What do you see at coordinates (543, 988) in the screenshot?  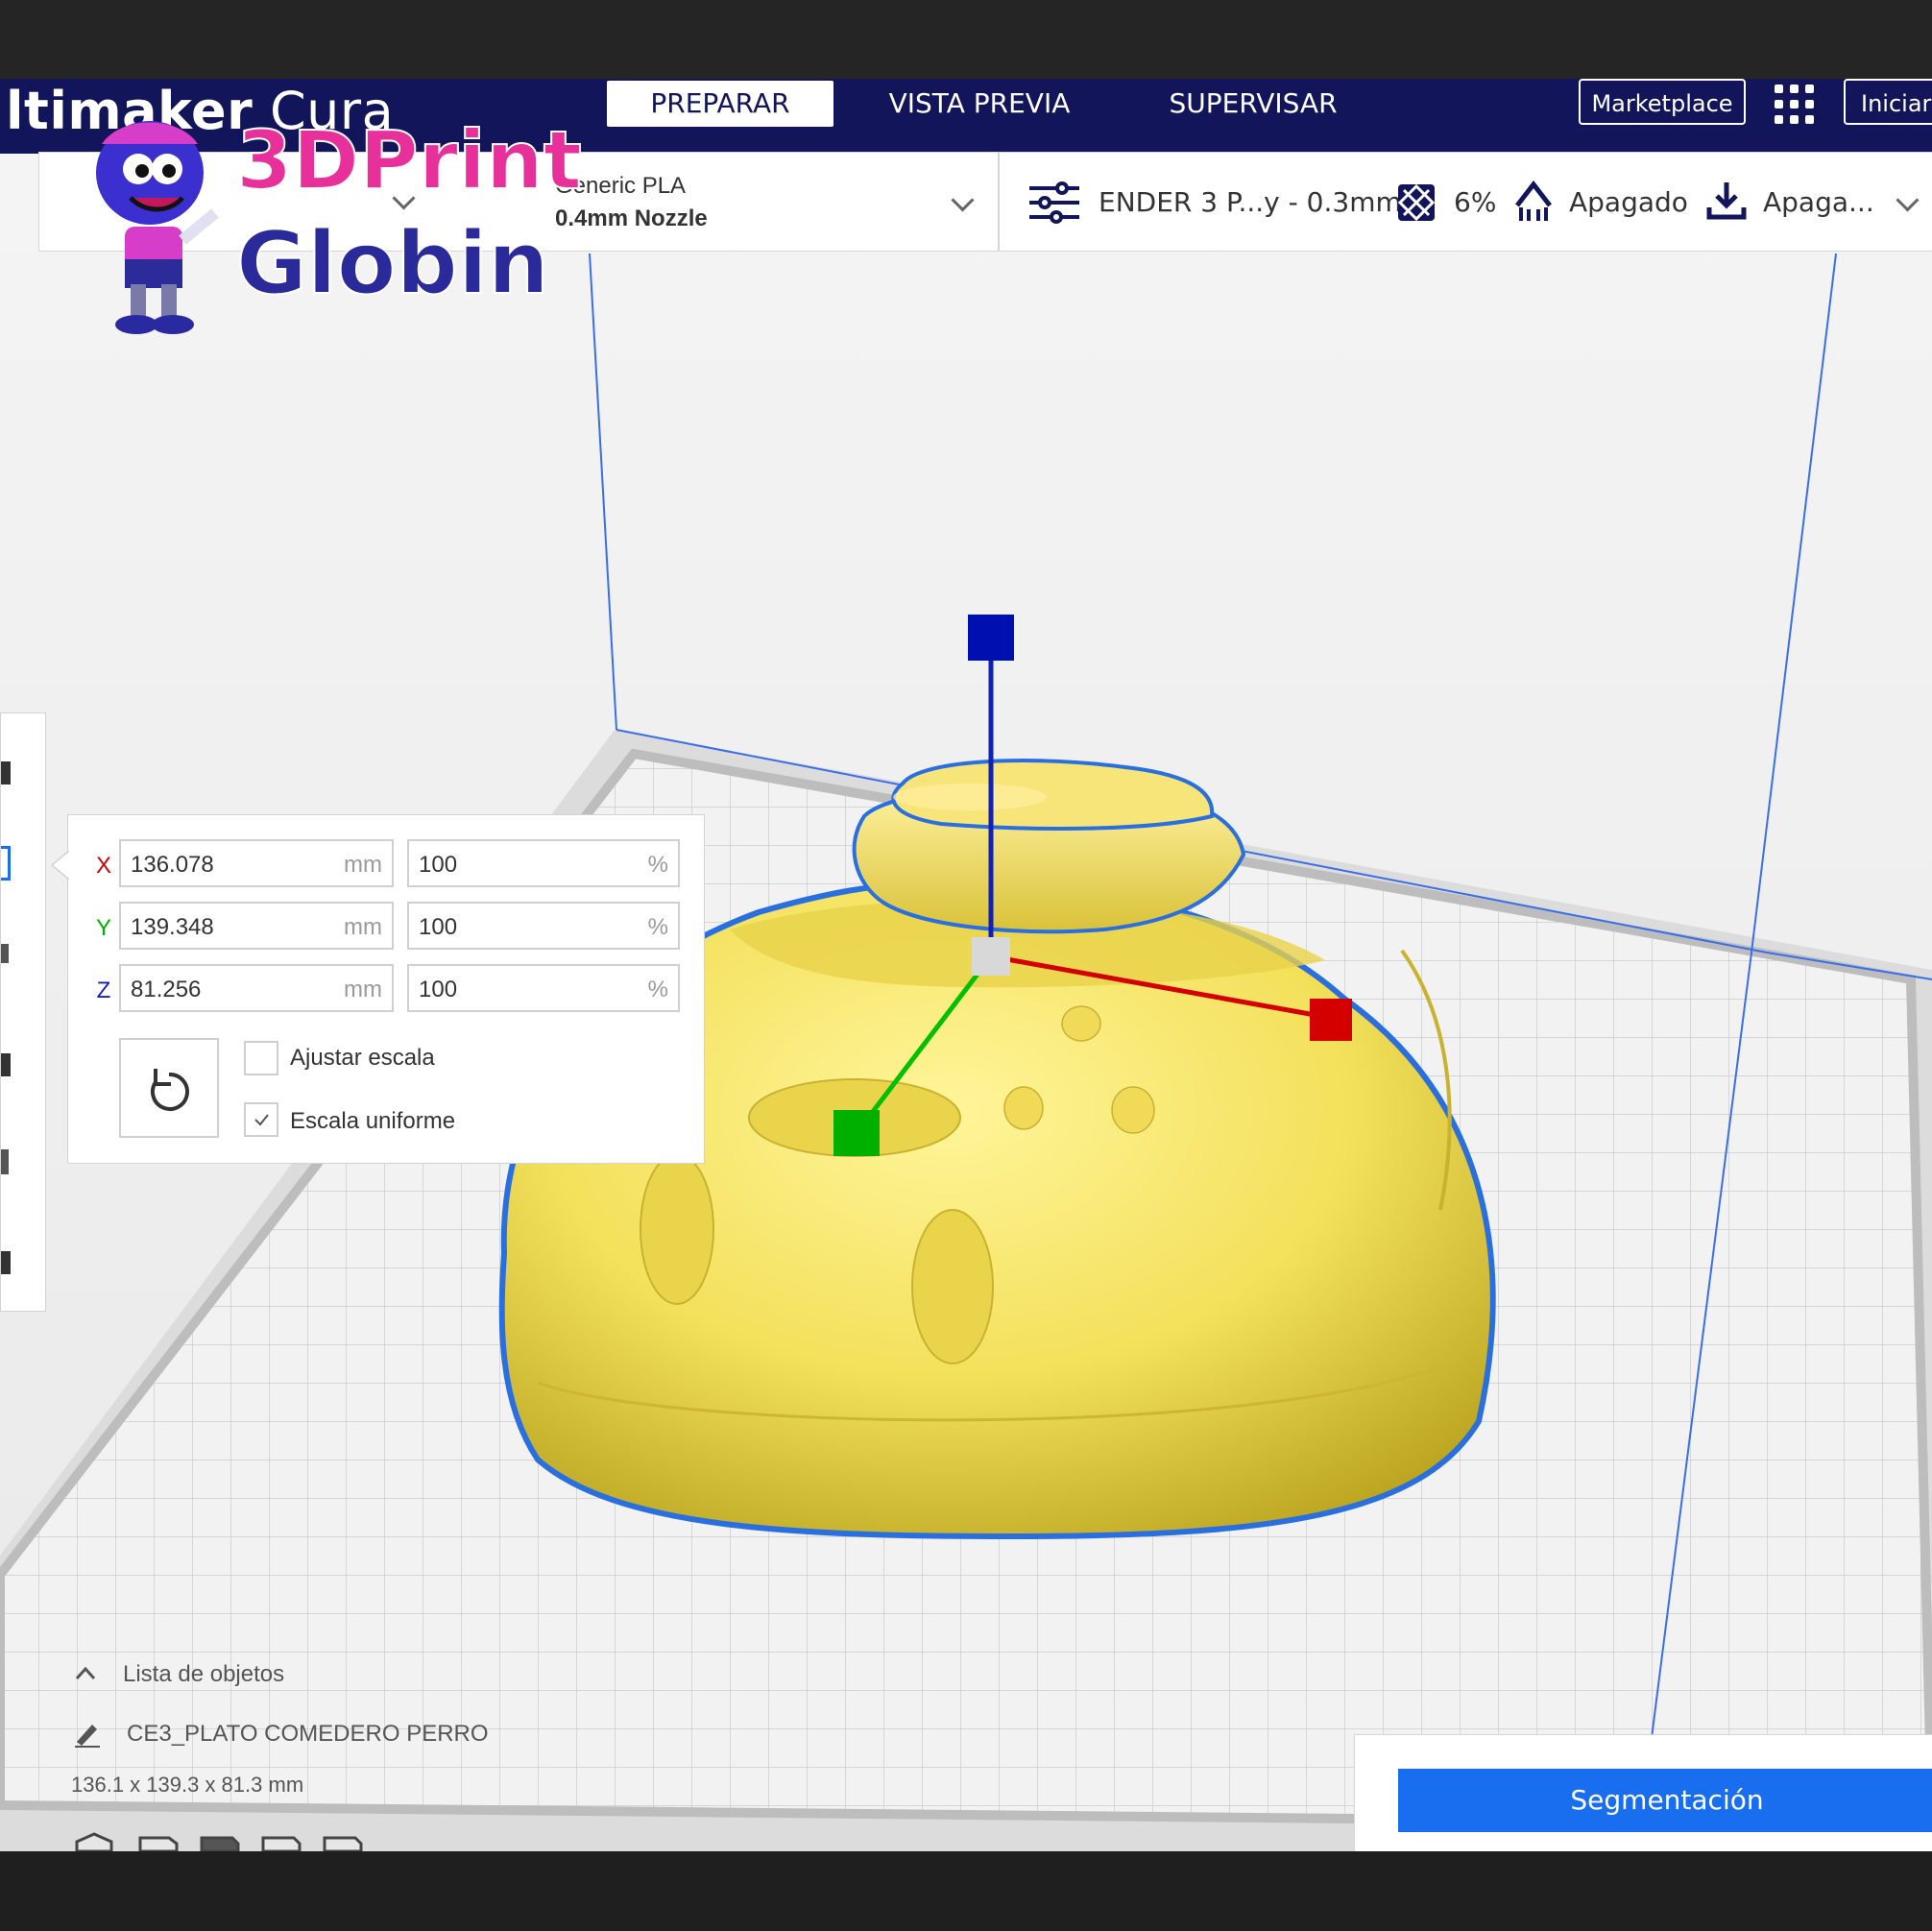 I see `scale-z-percent-input: 100%` at bounding box center [543, 988].